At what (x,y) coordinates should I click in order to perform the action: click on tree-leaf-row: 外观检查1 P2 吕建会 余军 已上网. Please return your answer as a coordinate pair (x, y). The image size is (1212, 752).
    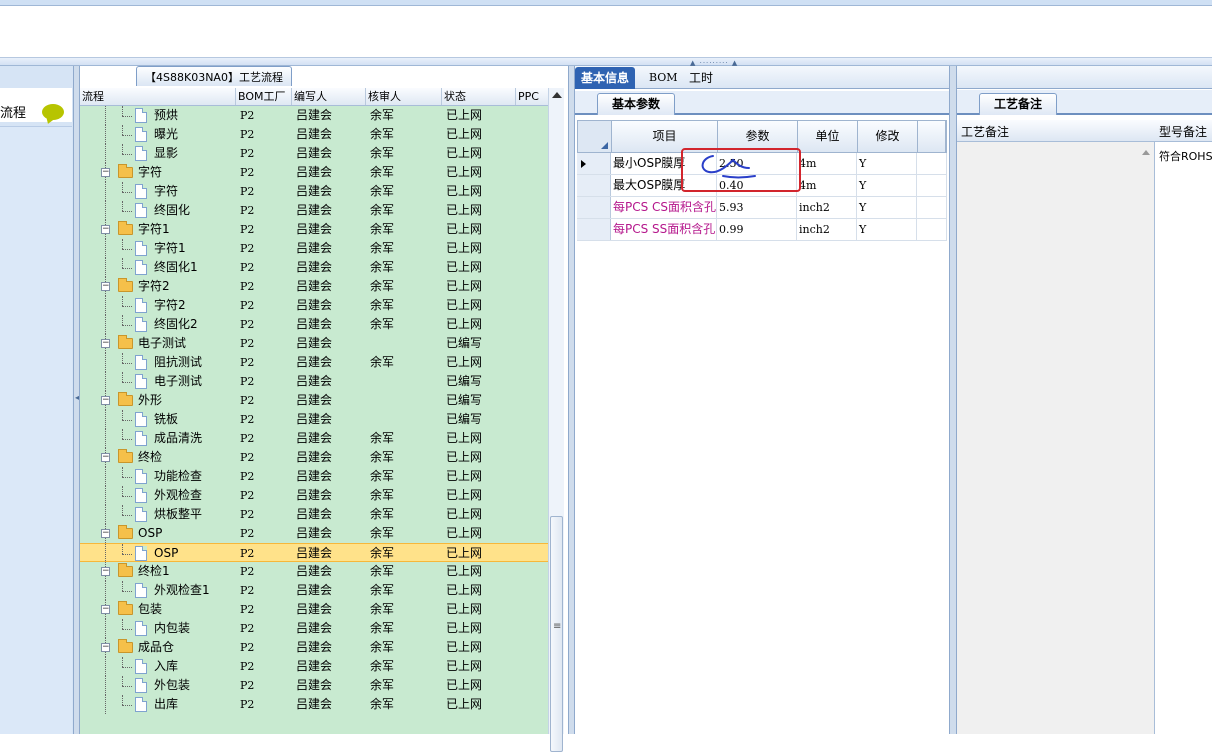
    Looking at the image, I should click on (314, 590).